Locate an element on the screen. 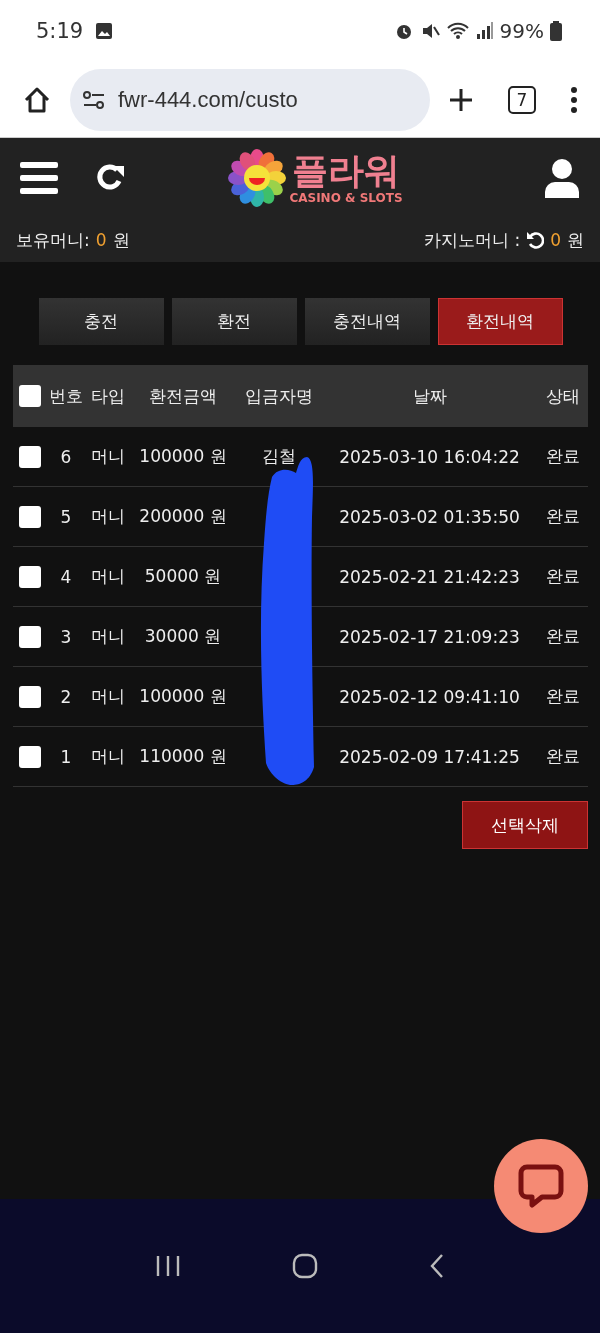 This screenshot has height=1333, width=600. site-settings-icon is located at coordinates (94, 99).